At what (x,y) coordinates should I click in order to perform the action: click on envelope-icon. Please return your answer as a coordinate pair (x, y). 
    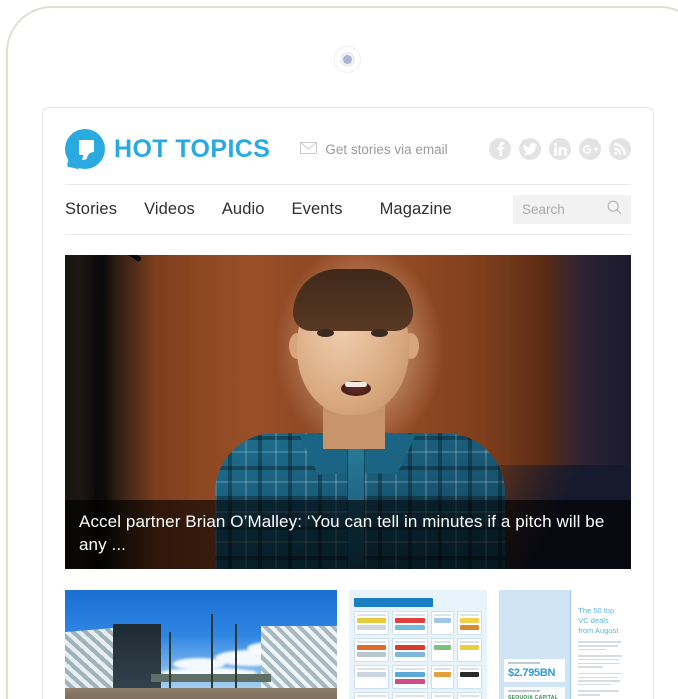
    Looking at the image, I should click on (309, 149).